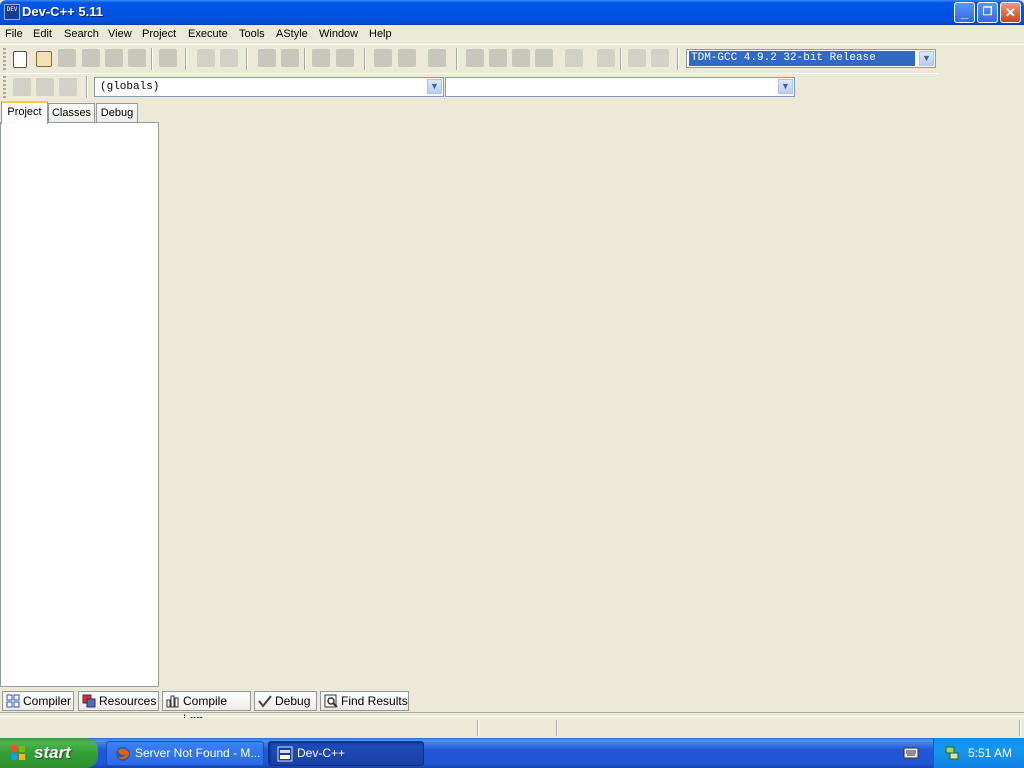  Describe the element at coordinates (802, 58) in the screenshot. I see `compiler-selected-value: TDM-GCC 4.9.2 32-bit Release` at that location.